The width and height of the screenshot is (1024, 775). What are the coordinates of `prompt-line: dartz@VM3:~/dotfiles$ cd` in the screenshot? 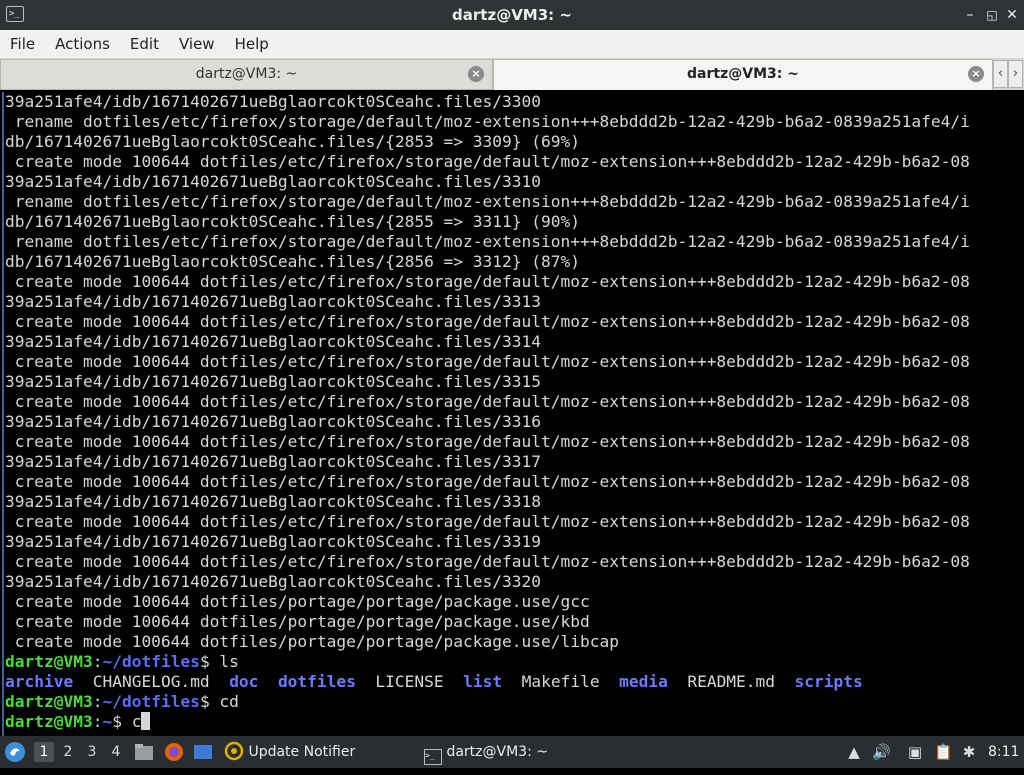 It's located at (122, 701).